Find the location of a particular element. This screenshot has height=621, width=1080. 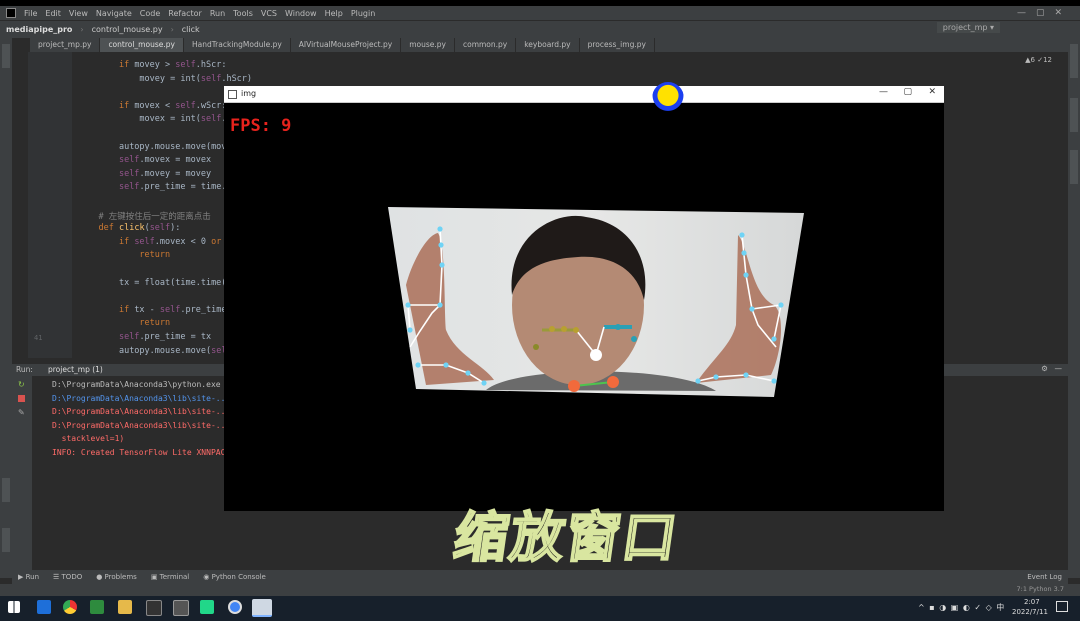

code-token: movey = int( is located at coordinates (170, 78).